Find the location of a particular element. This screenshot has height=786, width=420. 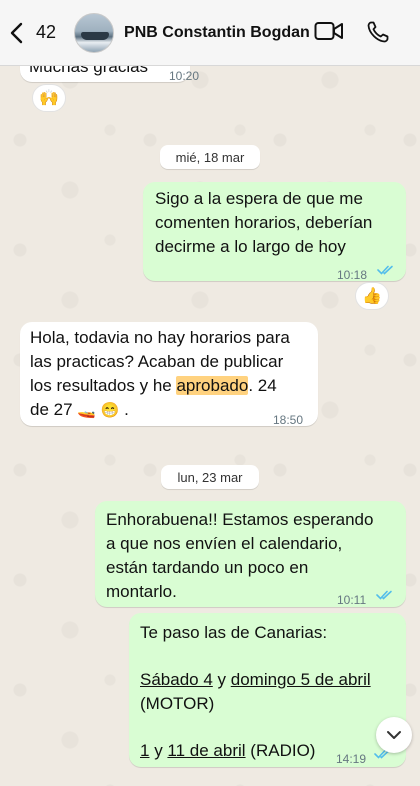

text-span: los resultados y he is located at coordinates (103, 385).